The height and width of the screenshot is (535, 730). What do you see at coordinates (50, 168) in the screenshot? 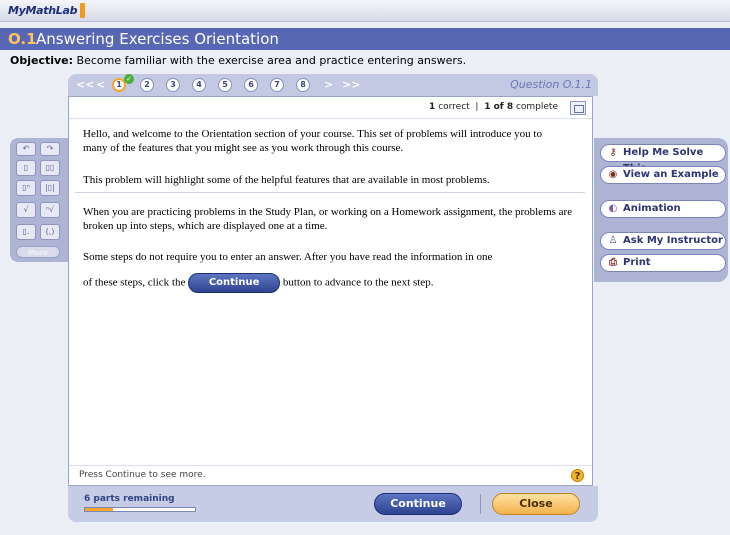
I see `mixed-number-icon: ▯▯` at bounding box center [50, 168].